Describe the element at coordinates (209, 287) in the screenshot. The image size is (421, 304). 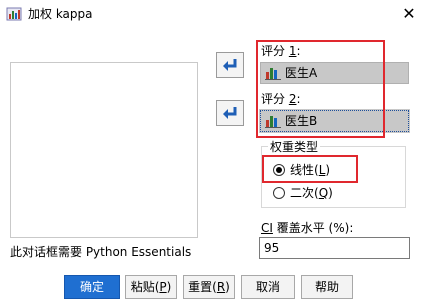
I see `reset-button: 重置(R)` at that location.